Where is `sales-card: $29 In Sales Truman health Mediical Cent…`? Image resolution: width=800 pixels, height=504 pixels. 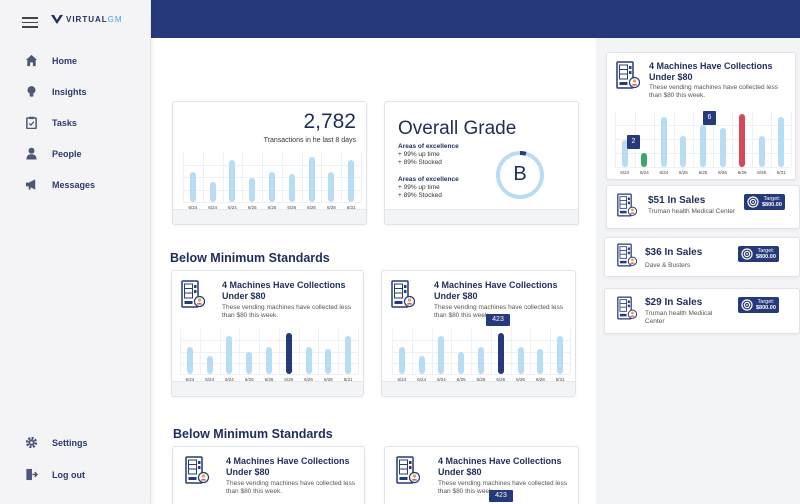
sales-card: $29 In Sales Truman health Mediical Cent… is located at coordinates (702, 311).